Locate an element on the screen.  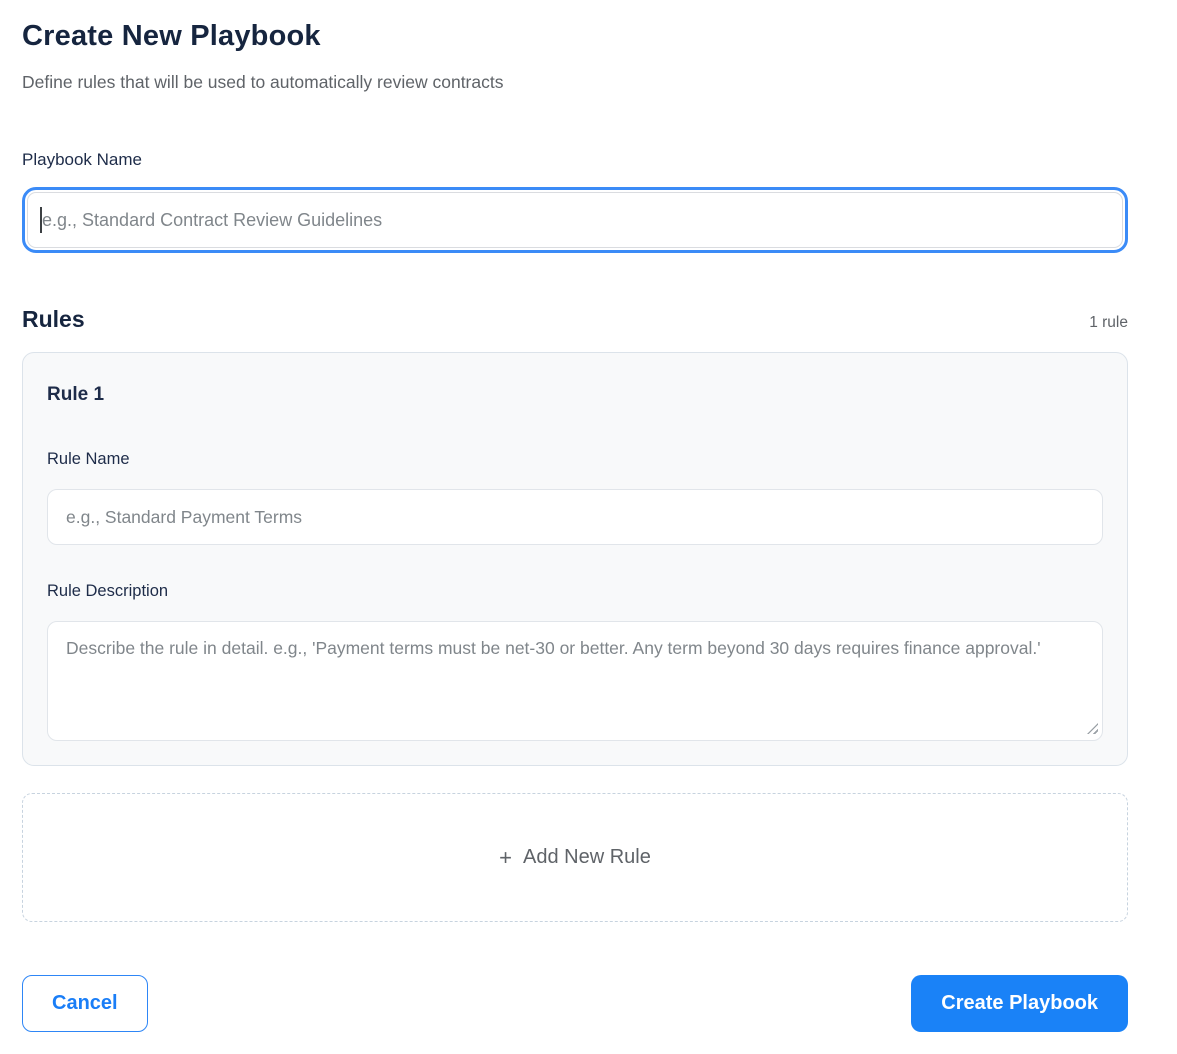
rule-description-label: Rule Description is located at coordinates (108, 591).